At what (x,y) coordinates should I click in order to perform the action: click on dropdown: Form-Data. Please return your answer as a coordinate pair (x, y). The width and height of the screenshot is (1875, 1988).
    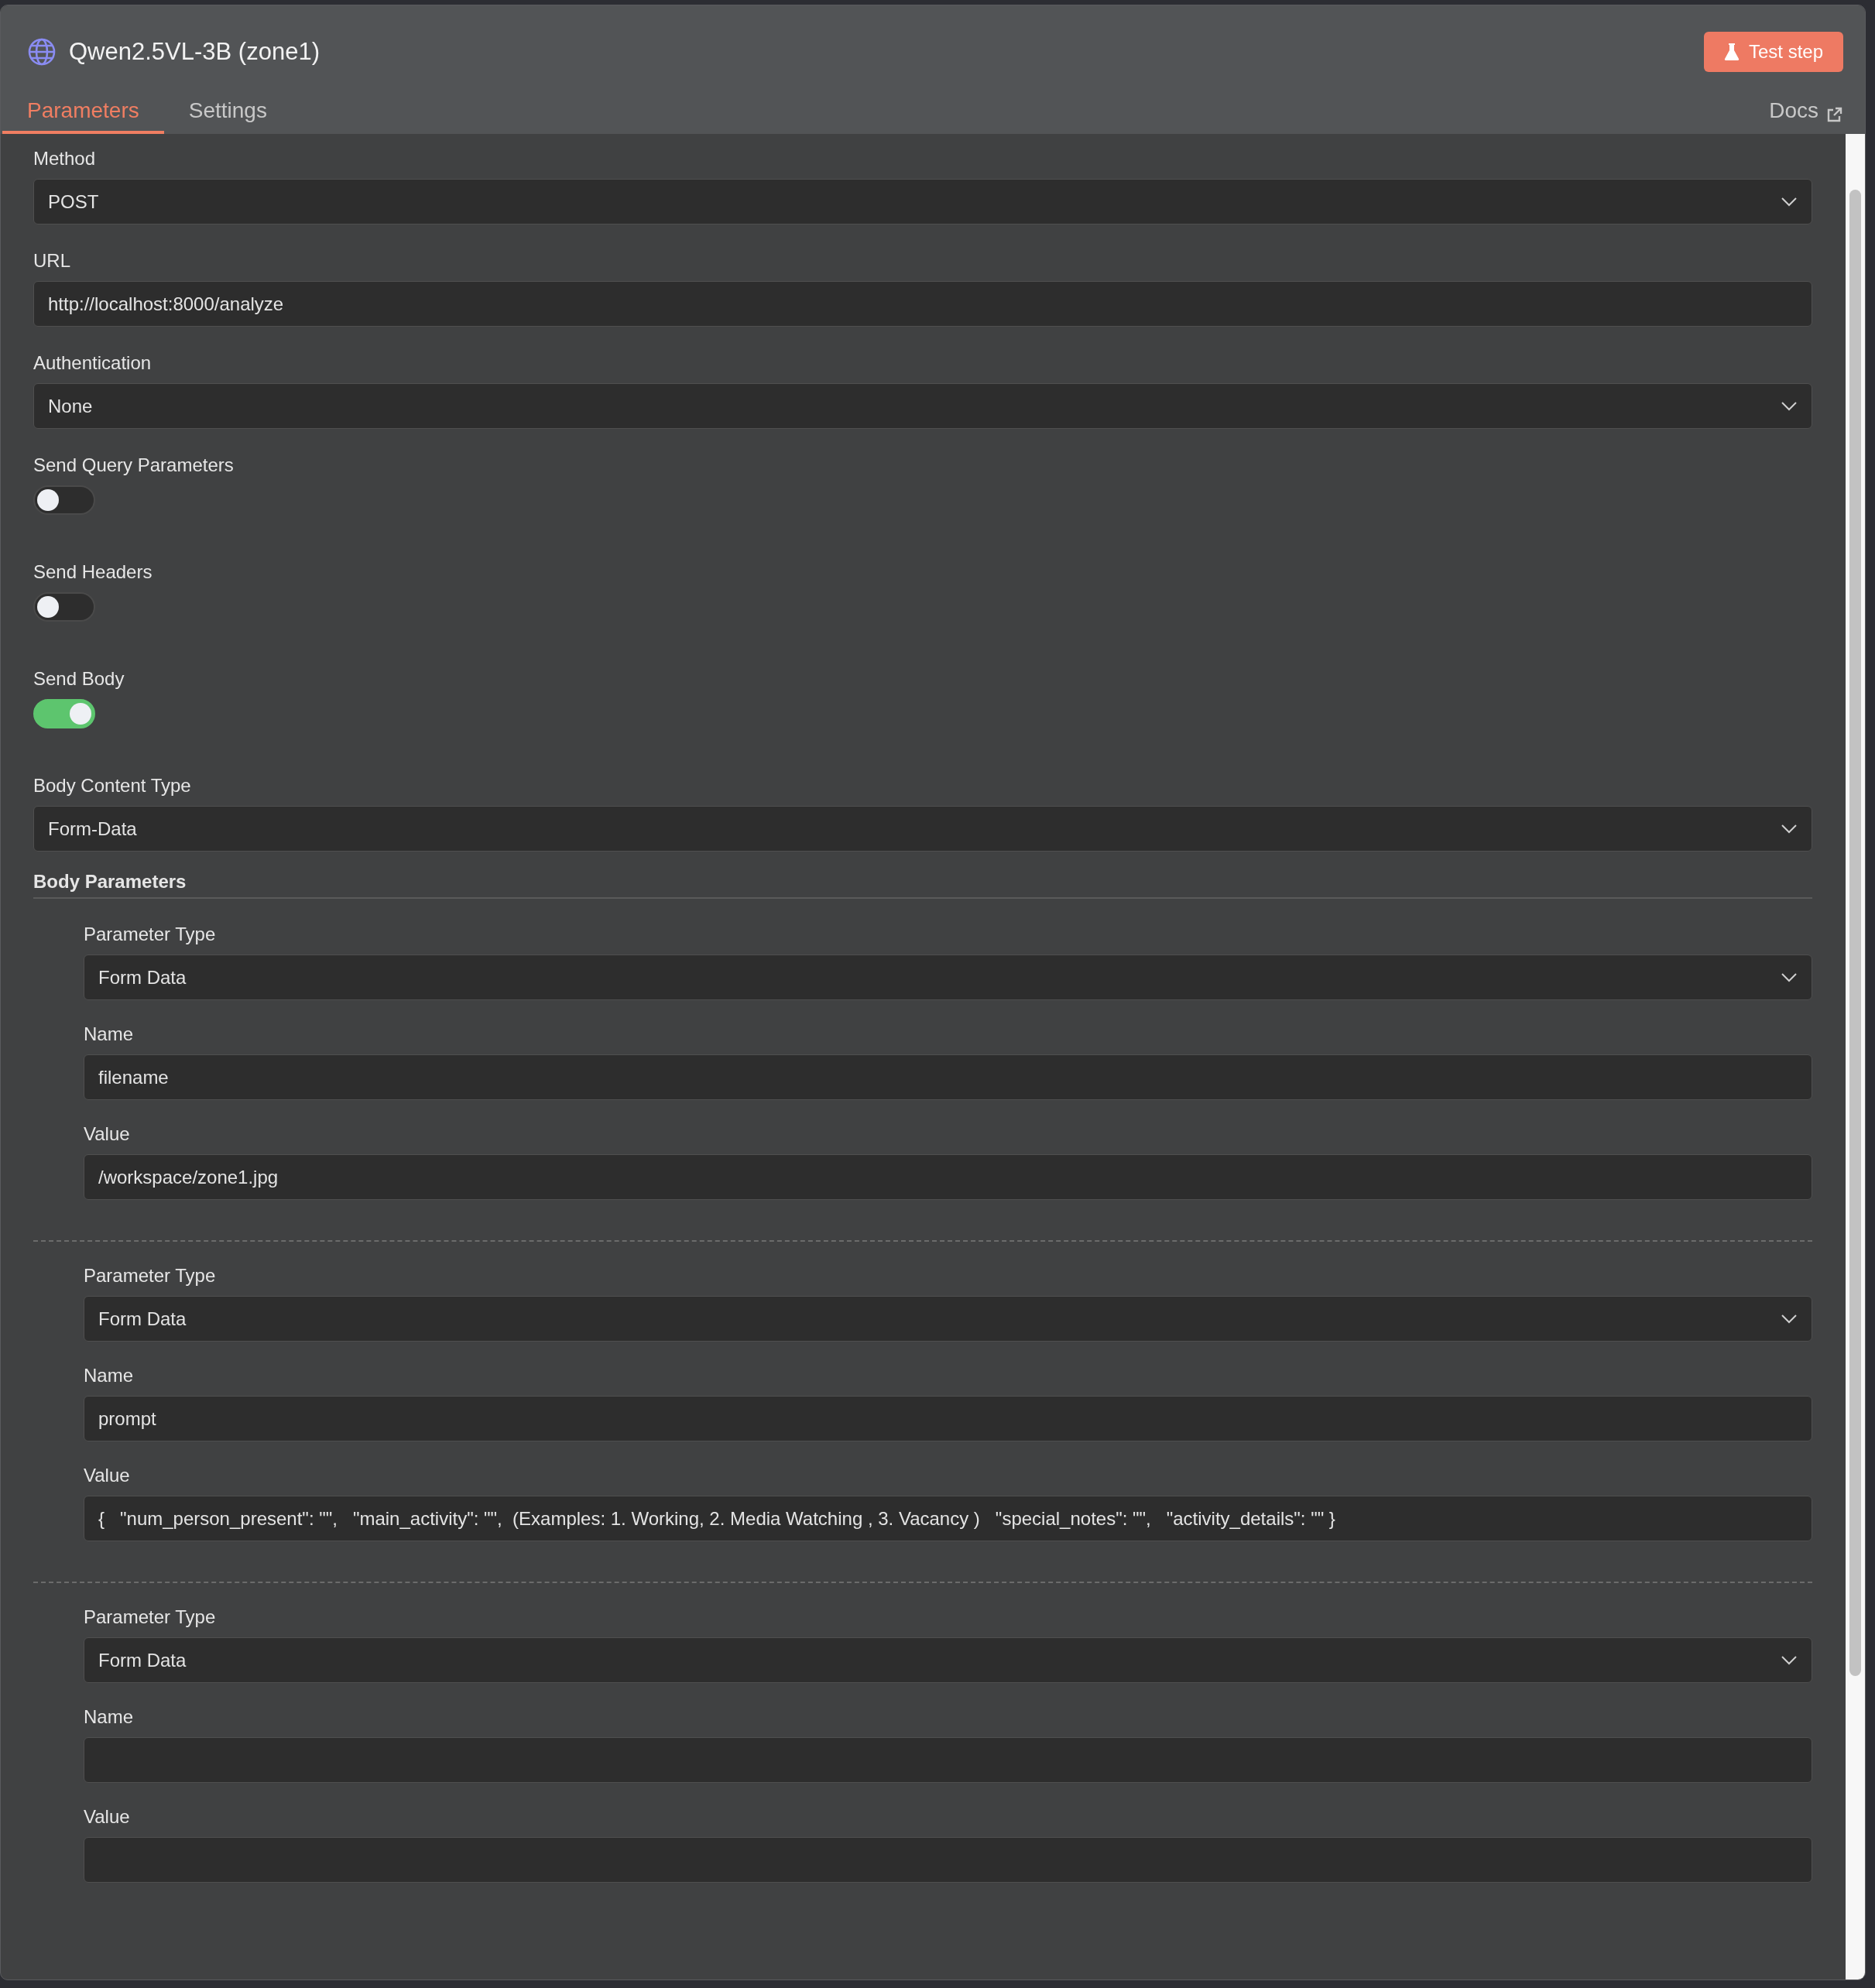
    Looking at the image, I should click on (922, 829).